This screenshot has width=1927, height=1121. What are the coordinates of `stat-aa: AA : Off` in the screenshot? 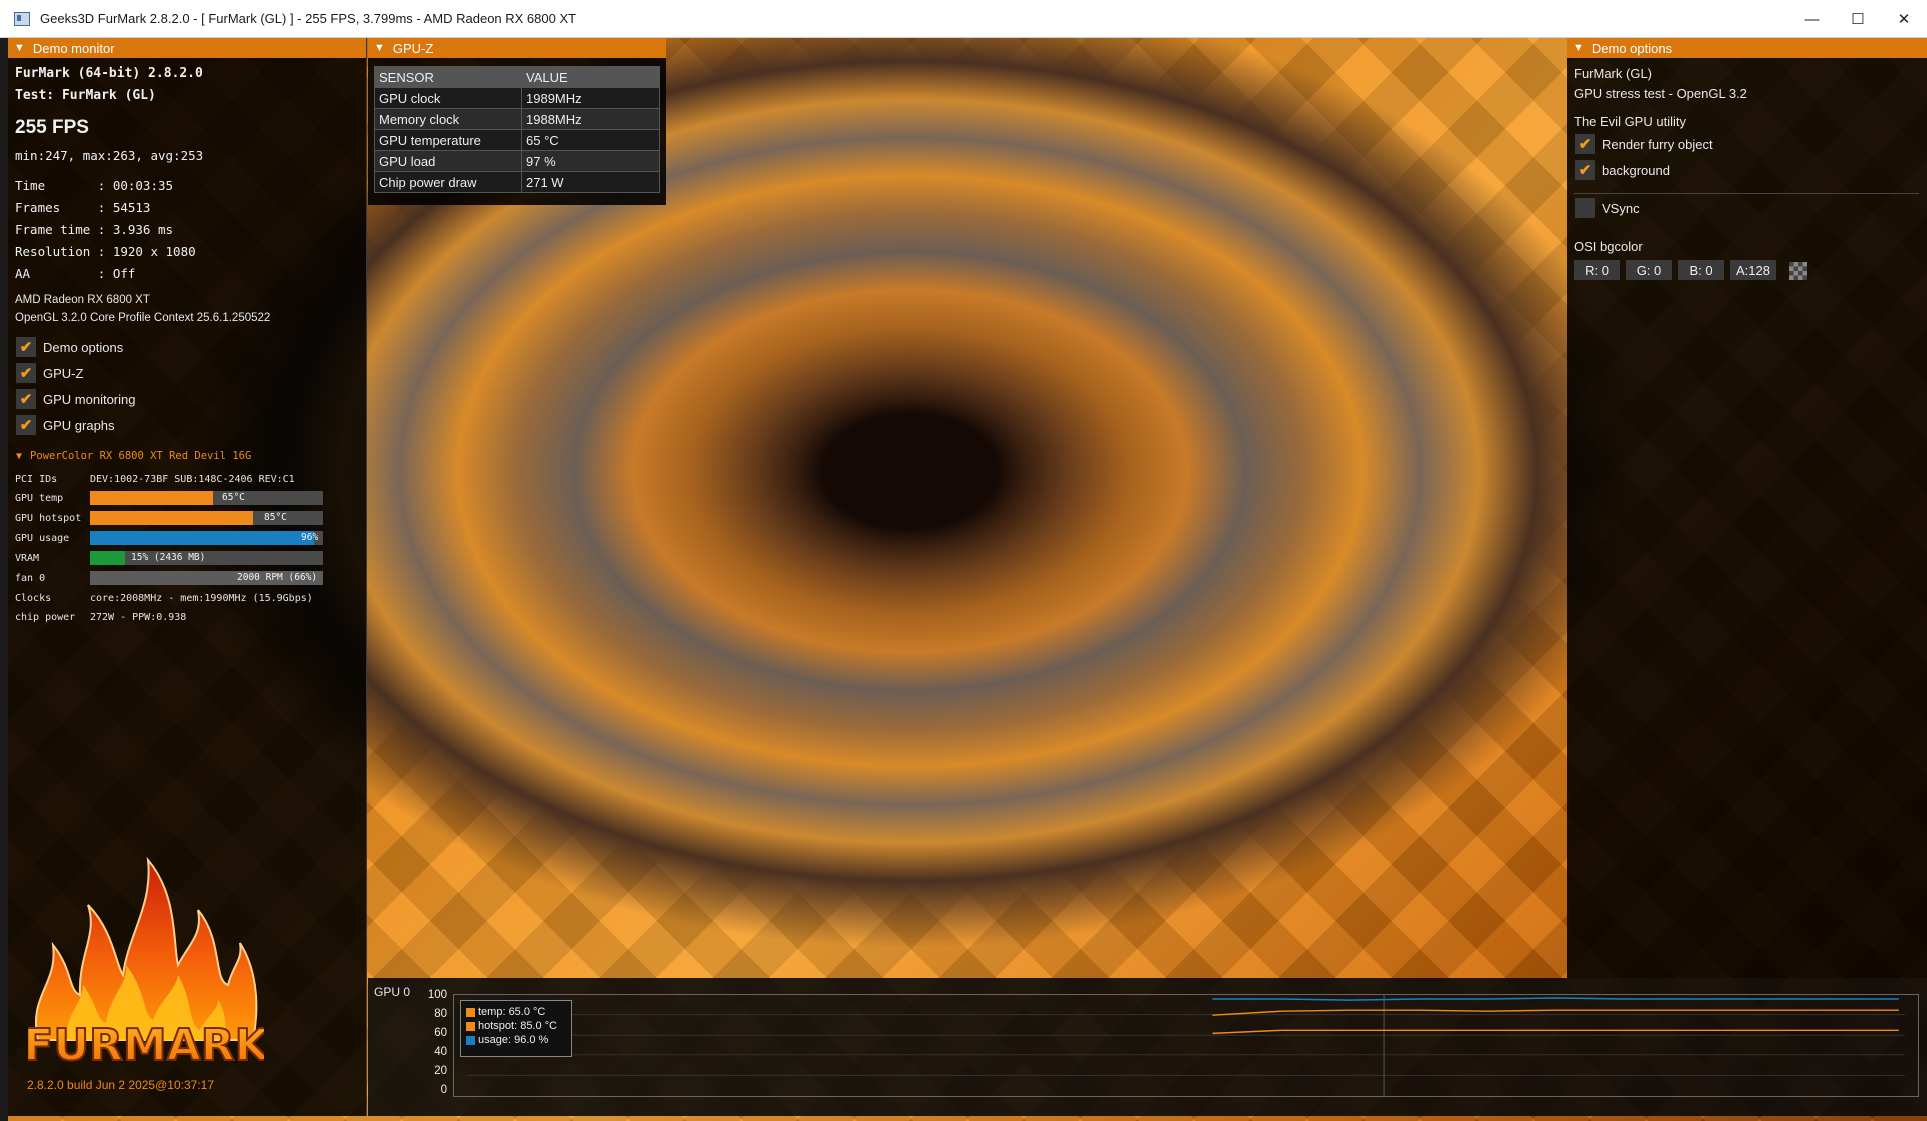 It's located at (75, 273).